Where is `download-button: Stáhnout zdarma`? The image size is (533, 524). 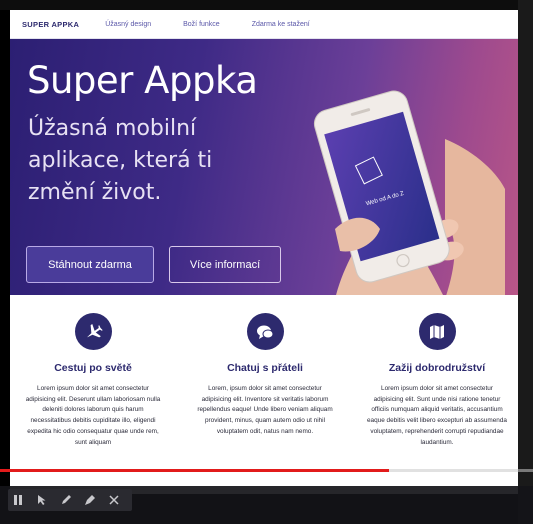 download-button: Stáhnout zdarma is located at coordinates (90, 264).